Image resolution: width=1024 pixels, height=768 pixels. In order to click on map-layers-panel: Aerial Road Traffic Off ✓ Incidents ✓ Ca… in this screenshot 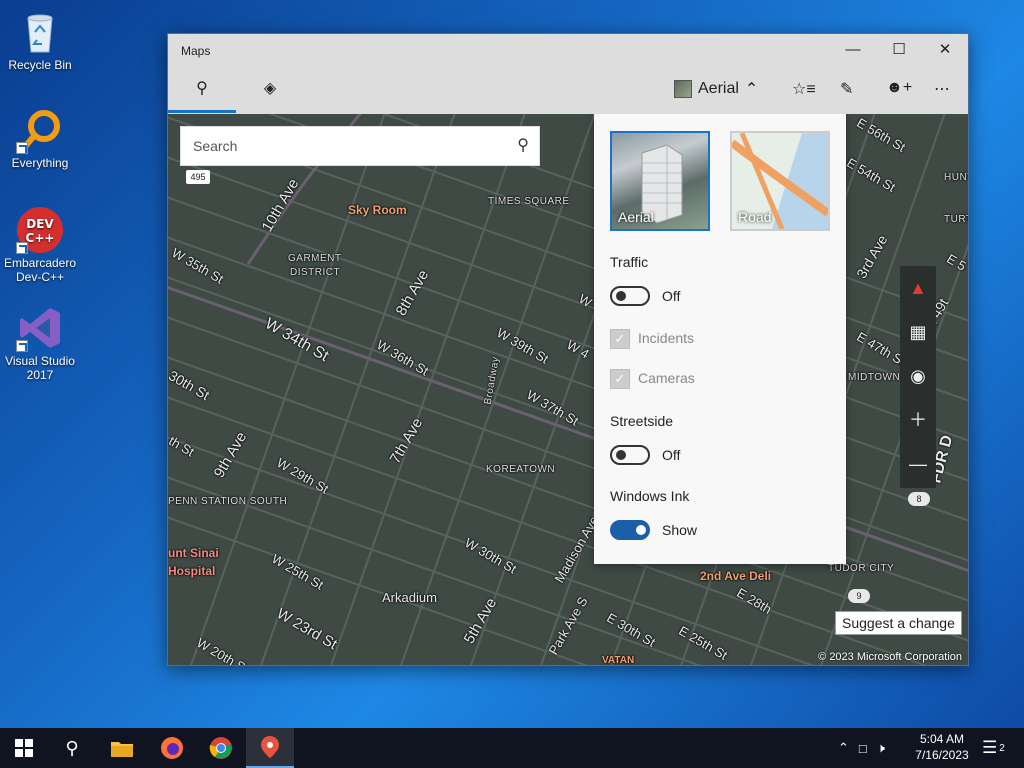, I will do `click(720, 339)`.